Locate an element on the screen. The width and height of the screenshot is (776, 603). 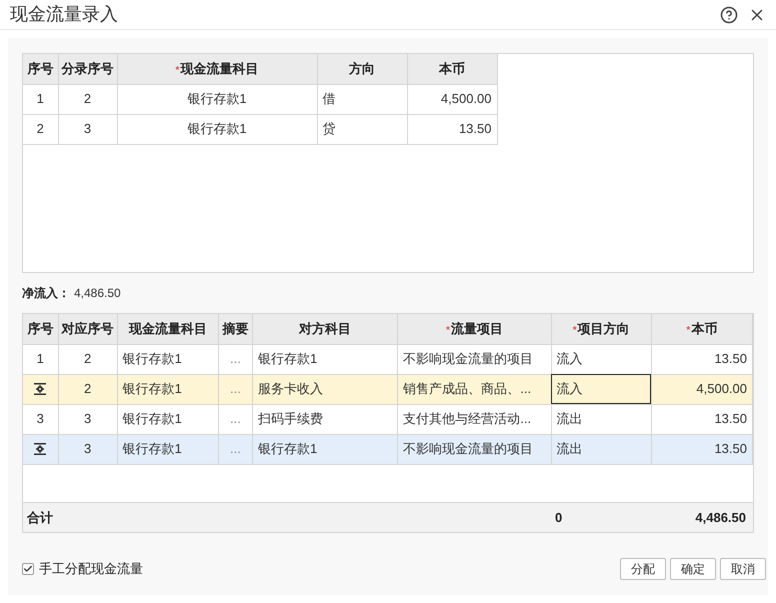
column-header: 现金流量科目 is located at coordinates (167, 329).